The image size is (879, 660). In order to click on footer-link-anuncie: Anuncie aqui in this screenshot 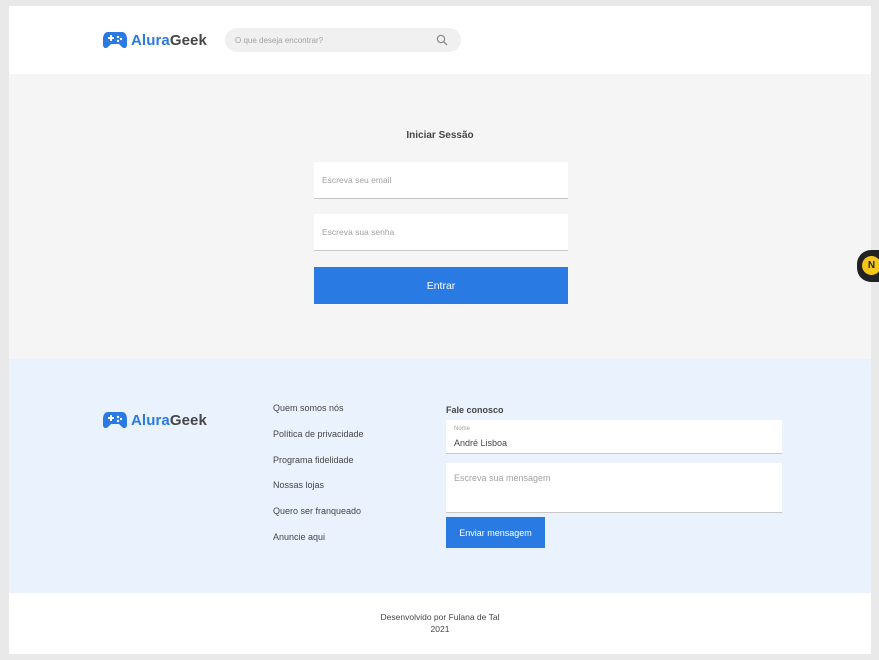, I will do `click(318, 545)`.